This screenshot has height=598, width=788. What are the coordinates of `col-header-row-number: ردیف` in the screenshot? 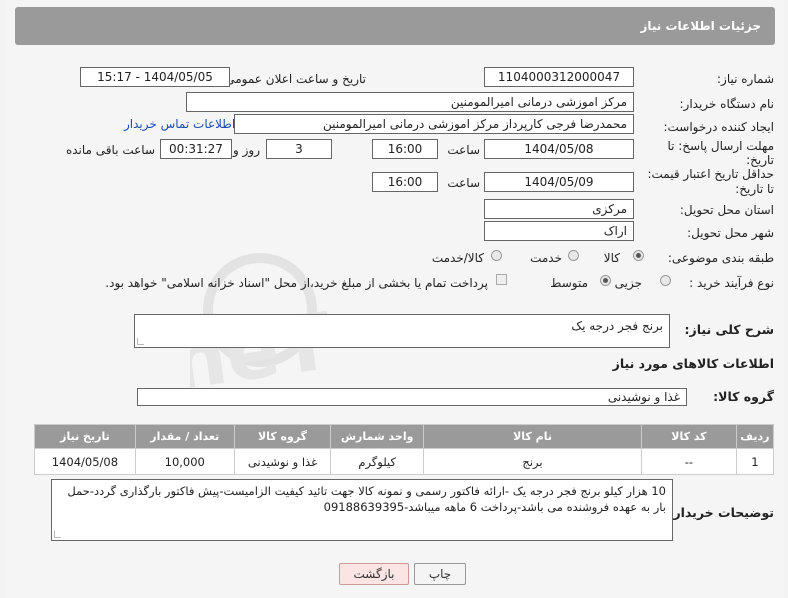 It's located at (755, 436).